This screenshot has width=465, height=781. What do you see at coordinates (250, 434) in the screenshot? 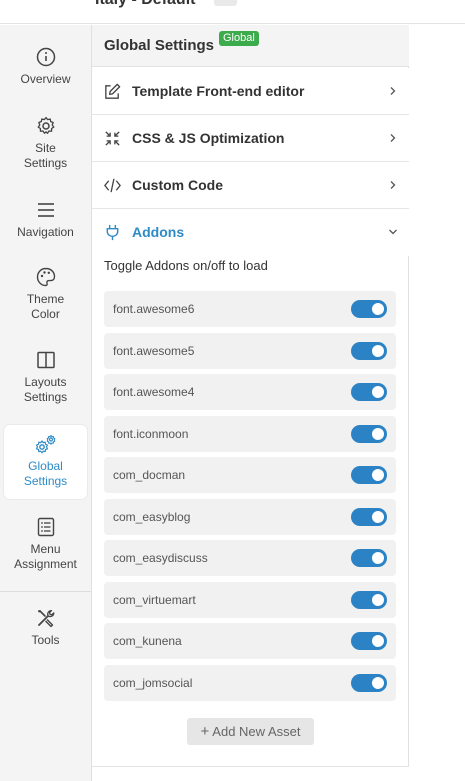
I see `list-item: font.iconmoon` at bounding box center [250, 434].